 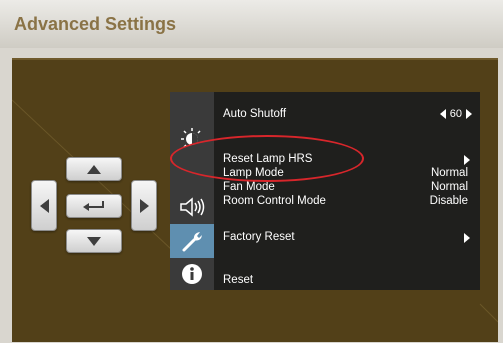 I want to click on up-arrow-icon, so click(x=94, y=169).